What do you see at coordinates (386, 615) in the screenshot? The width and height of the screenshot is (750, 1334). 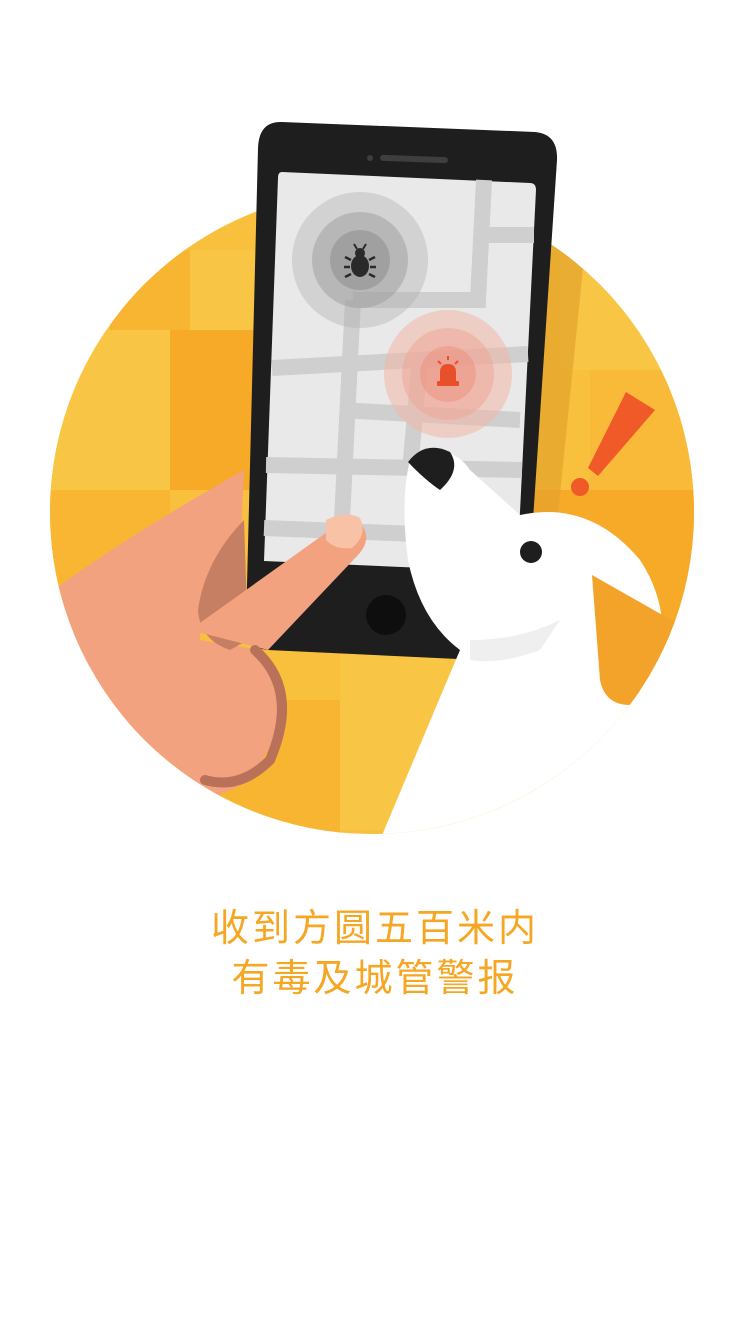 I see `phone-home-button` at bounding box center [386, 615].